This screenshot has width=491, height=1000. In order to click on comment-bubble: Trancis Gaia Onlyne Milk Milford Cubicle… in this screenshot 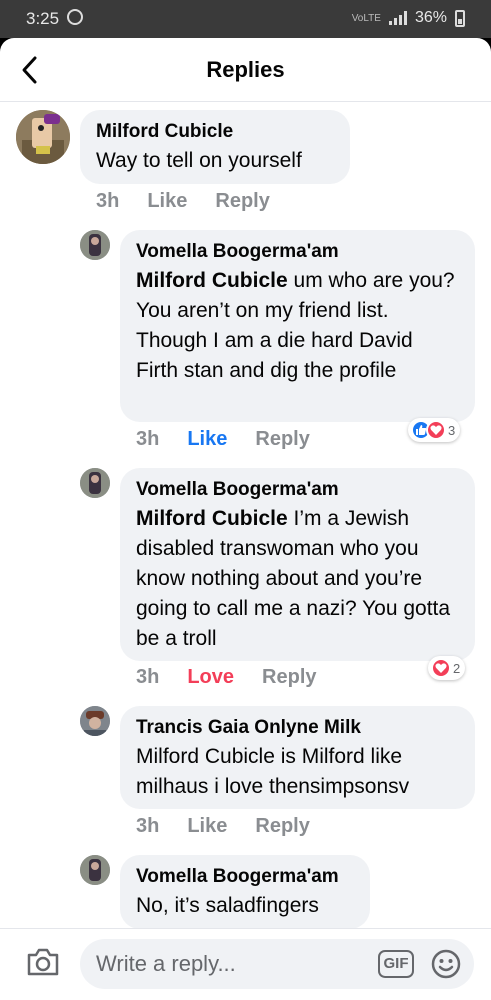, I will do `click(297, 757)`.